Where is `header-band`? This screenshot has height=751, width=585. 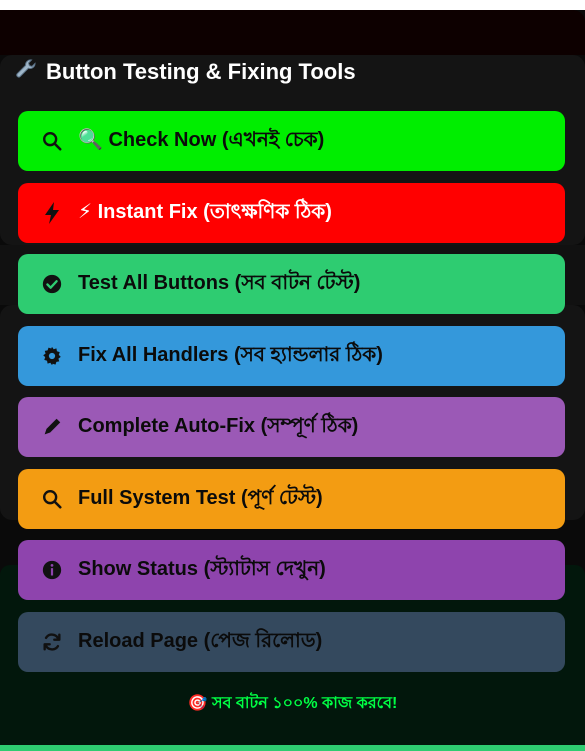
header-band is located at coordinates (292, 32).